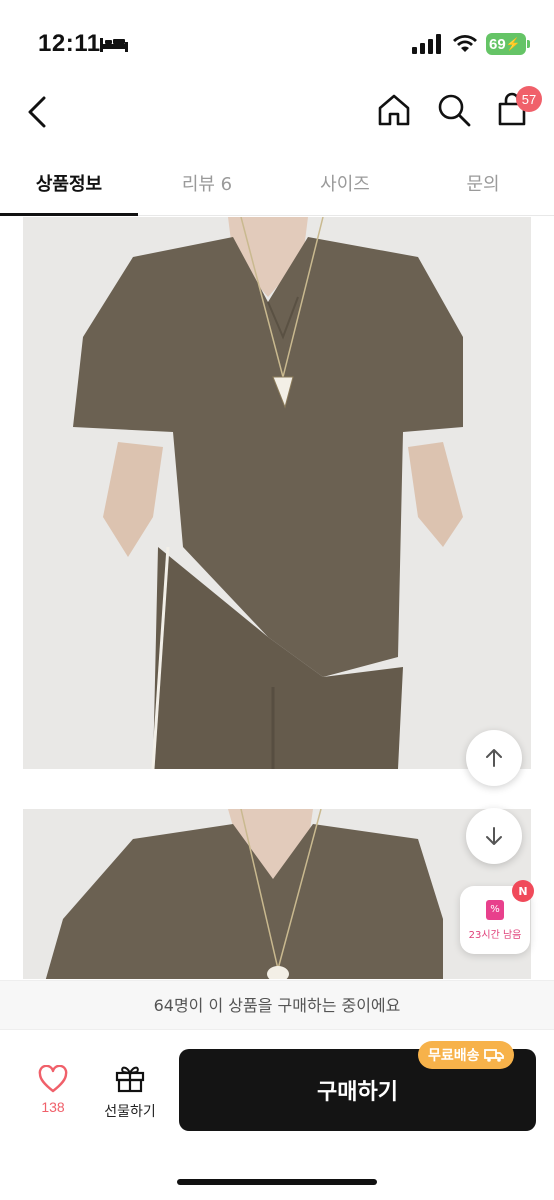  I want to click on battery-indicator: 69 ⚡, so click(506, 44).